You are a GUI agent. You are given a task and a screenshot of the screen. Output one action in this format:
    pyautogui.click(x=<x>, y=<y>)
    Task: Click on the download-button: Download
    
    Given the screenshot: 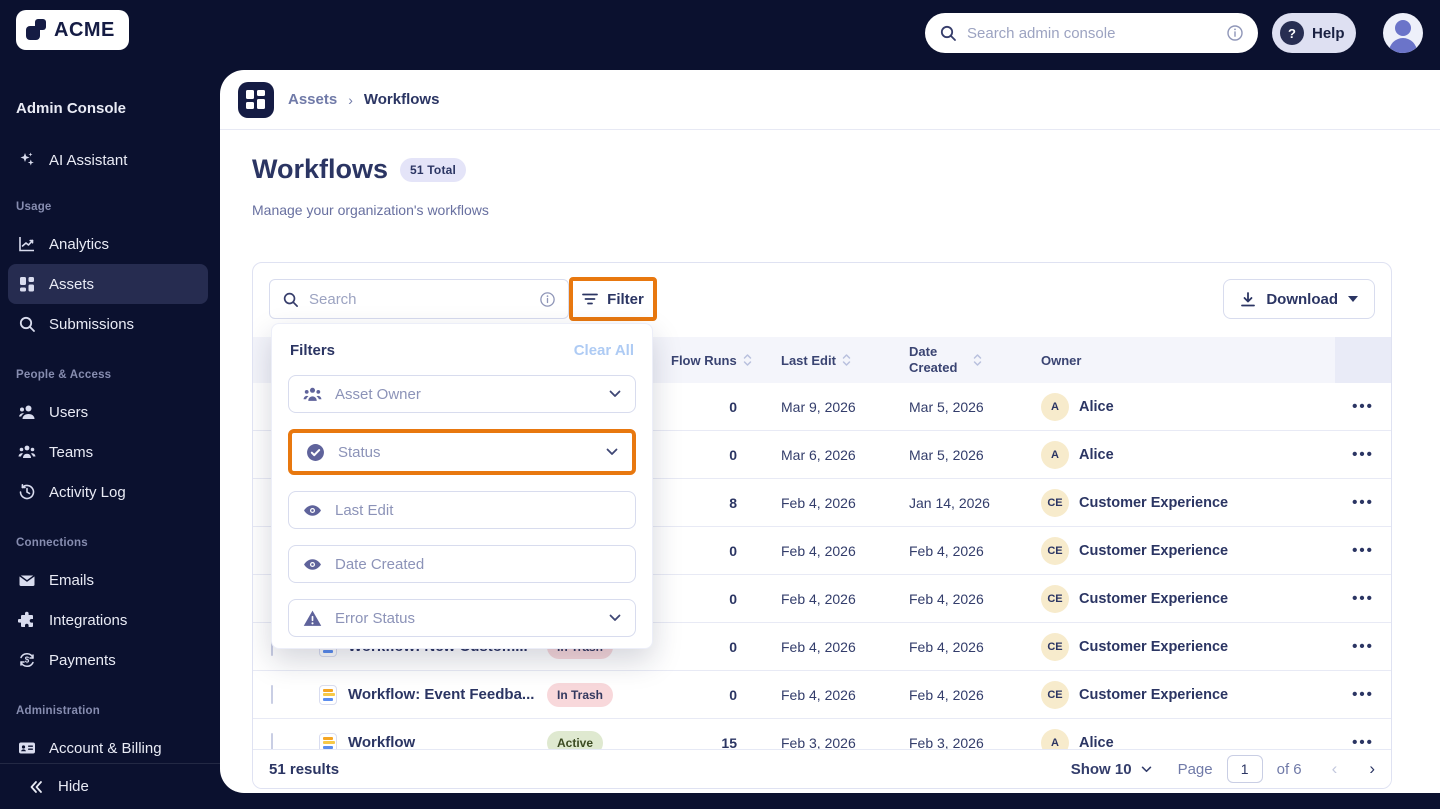 What is the action you would take?
    pyautogui.click(x=1299, y=299)
    